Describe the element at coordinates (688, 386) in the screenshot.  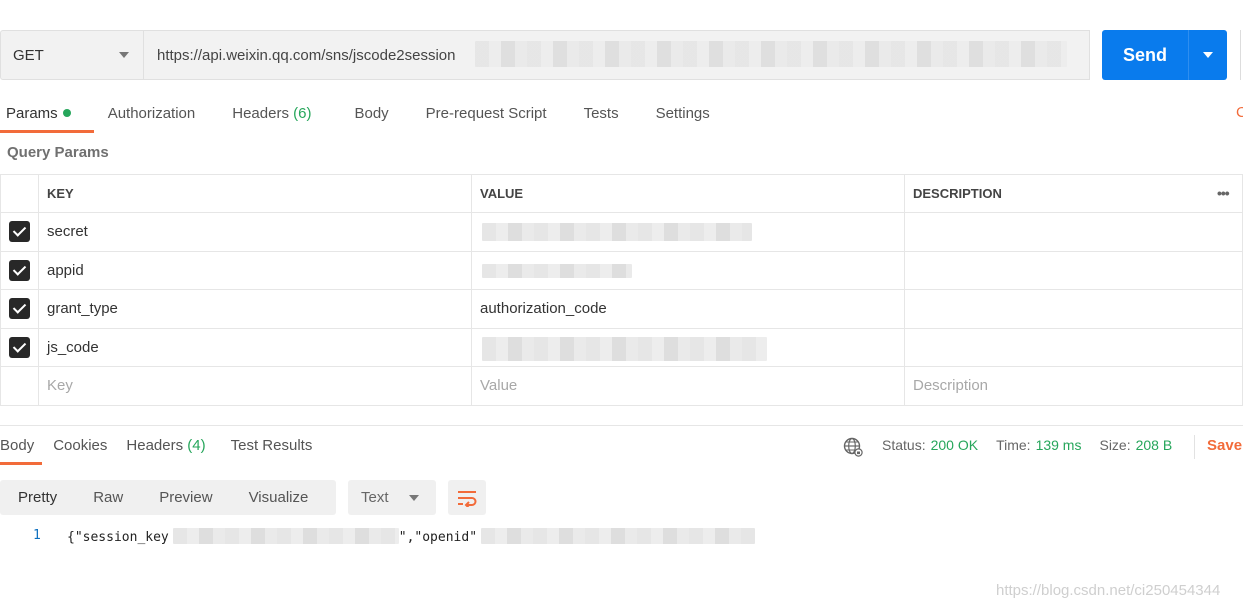
I see `new-value-input: Value` at that location.